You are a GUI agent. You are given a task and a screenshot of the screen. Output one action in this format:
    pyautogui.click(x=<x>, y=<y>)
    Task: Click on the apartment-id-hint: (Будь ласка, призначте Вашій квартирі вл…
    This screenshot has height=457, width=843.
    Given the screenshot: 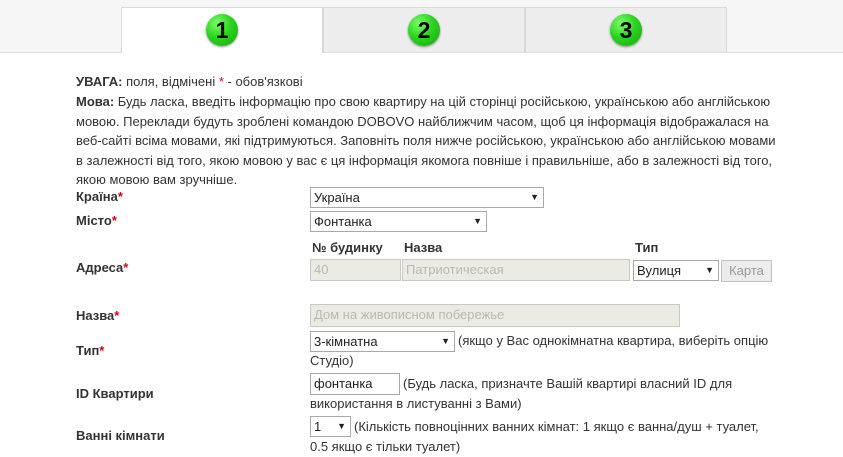 What is the action you would take?
    pyautogui.click(x=521, y=393)
    